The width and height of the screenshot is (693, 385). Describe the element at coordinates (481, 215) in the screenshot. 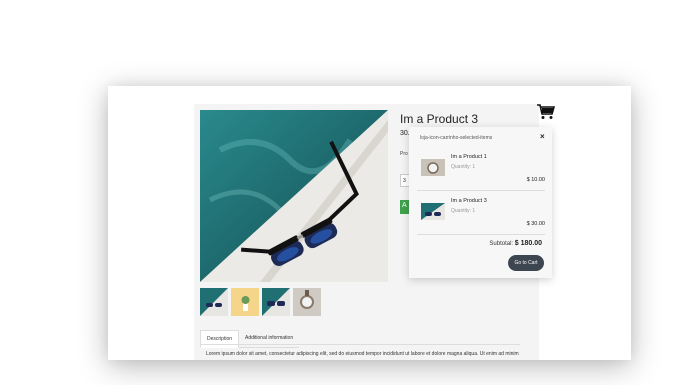

I see `cart-item: Im a Product 3 Quantity: 1 $ 30.00` at that location.